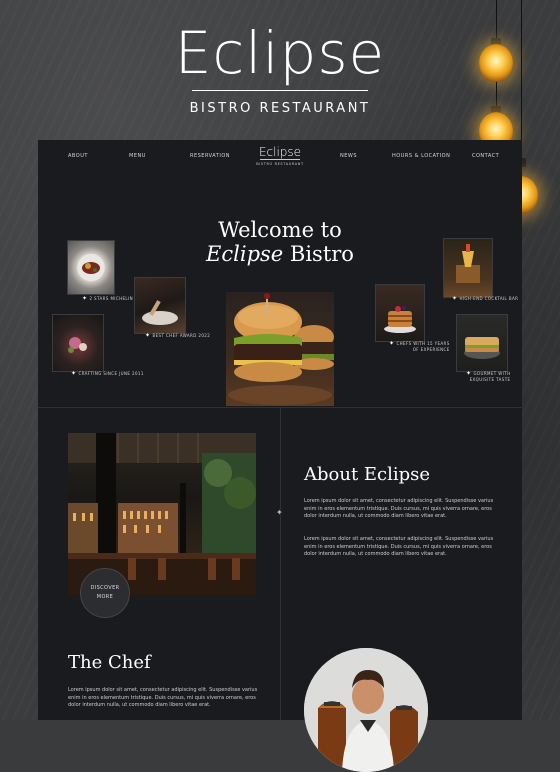 The width and height of the screenshot is (560, 772). What do you see at coordinates (280, 564) in the screenshot?
I see `section-divider-vertical` at bounding box center [280, 564].